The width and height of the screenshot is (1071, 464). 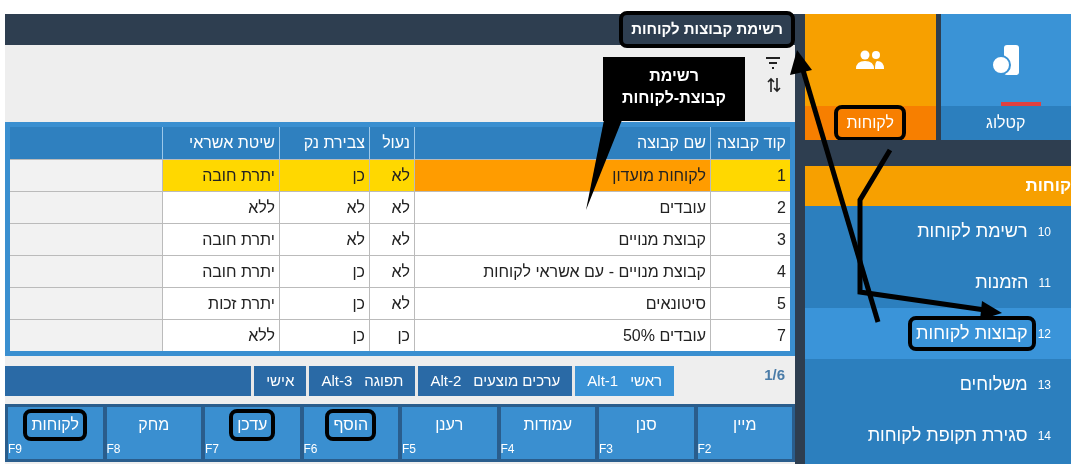 What do you see at coordinates (562, 303) in the screenshot?
I see `table-cell: סיטונאים` at bounding box center [562, 303].